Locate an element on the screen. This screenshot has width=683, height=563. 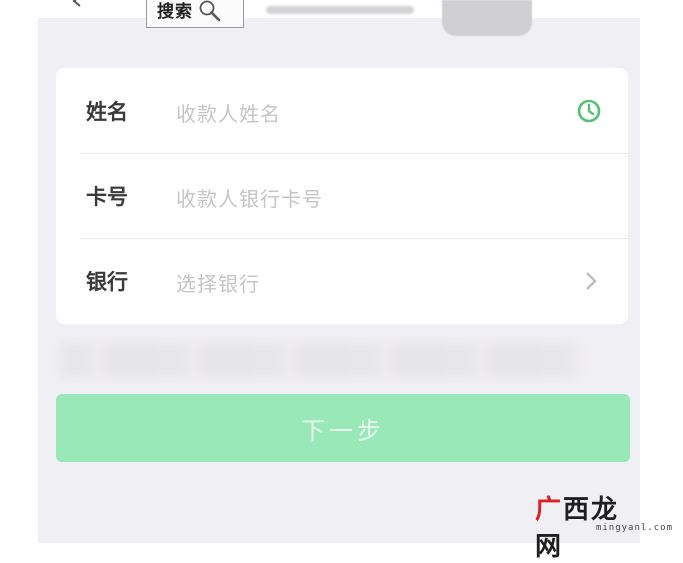
magnifier-icon is located at coordinates (210, 10).